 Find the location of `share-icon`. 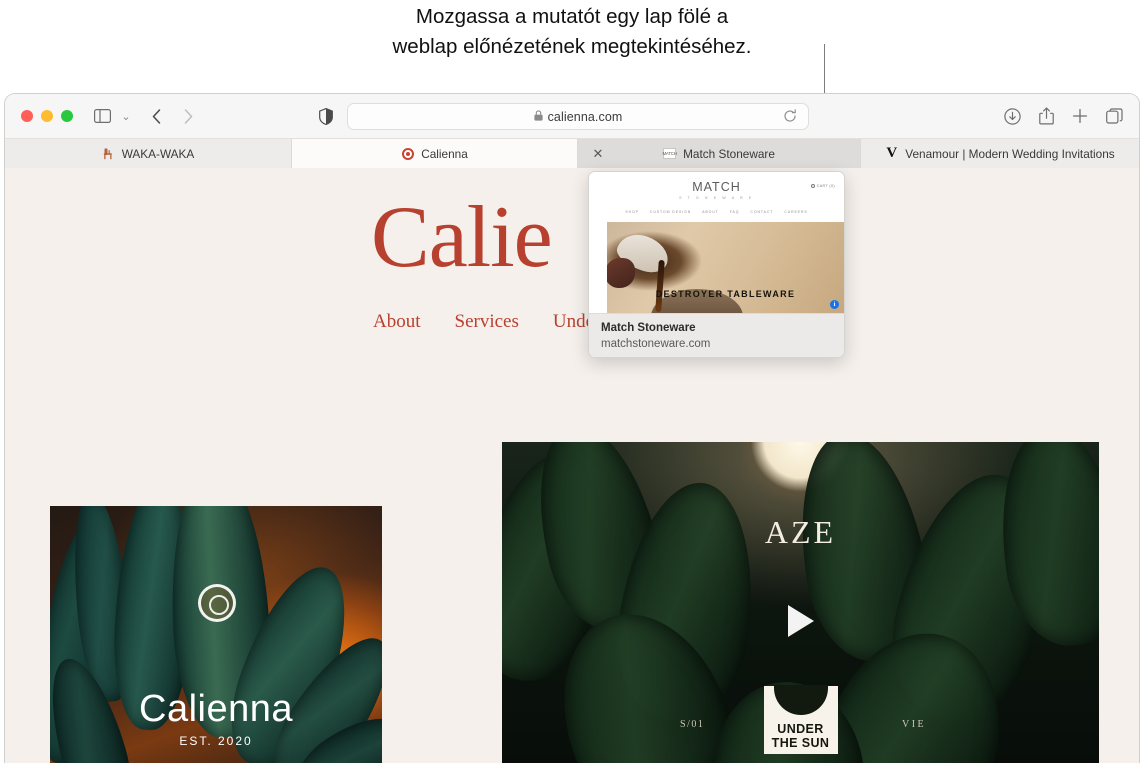

share-icon is located at coordinates (1046, 116).